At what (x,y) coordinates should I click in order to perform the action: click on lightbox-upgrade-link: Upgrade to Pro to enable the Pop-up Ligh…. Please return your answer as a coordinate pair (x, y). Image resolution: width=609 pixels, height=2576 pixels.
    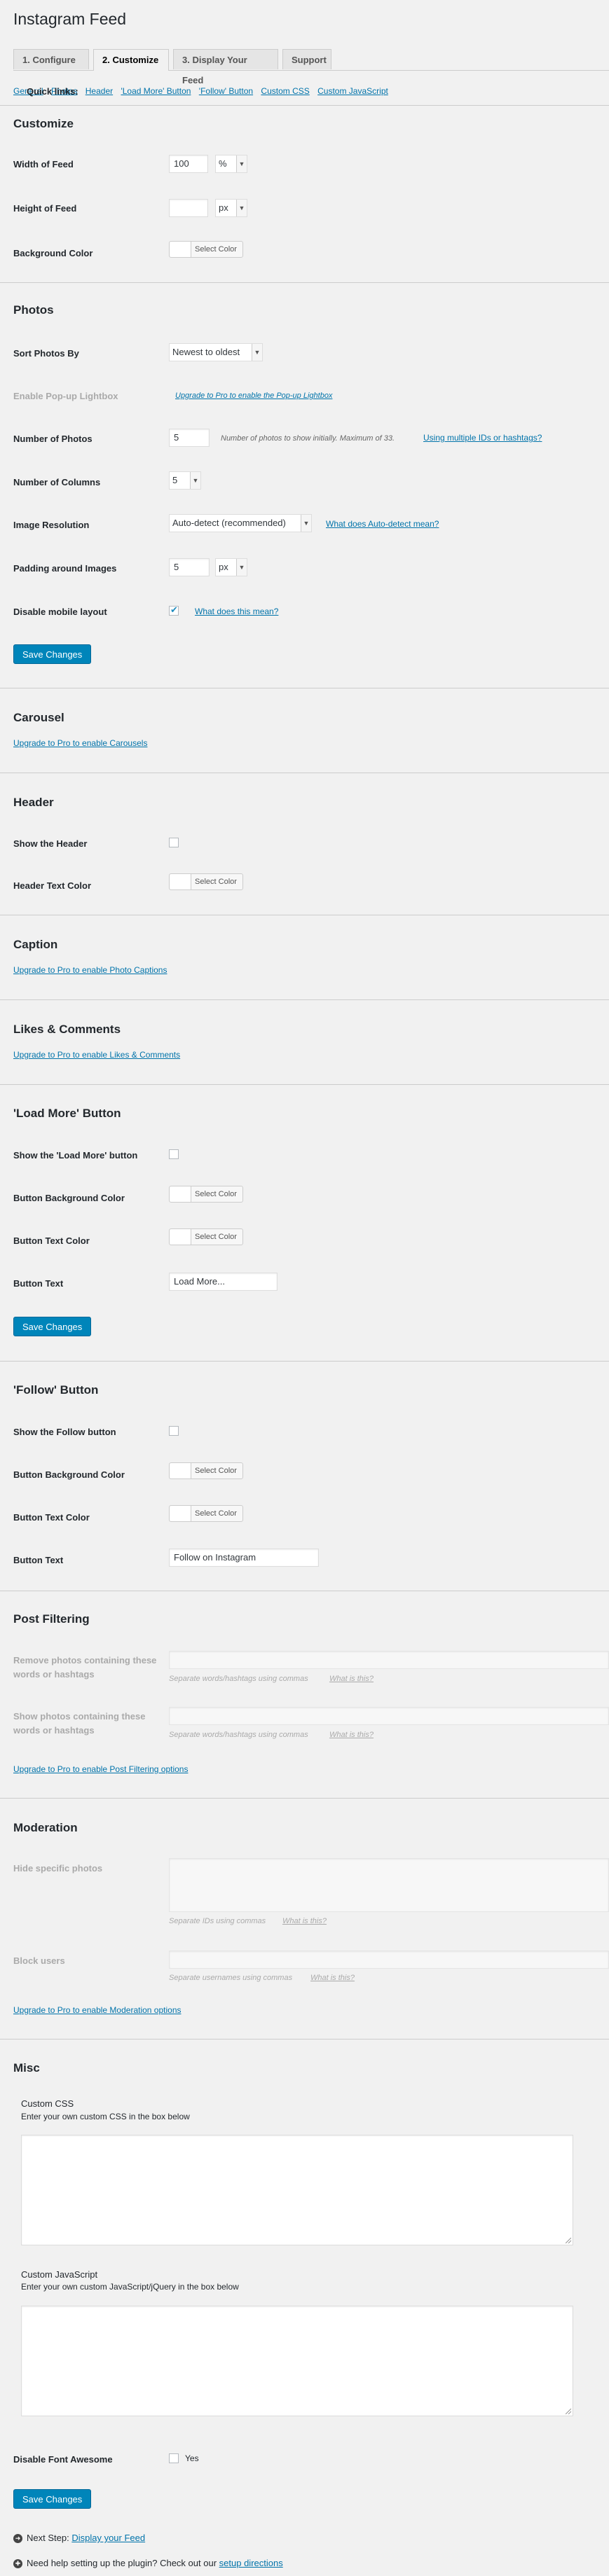
    Looking at the image, I should click on (253, 396).